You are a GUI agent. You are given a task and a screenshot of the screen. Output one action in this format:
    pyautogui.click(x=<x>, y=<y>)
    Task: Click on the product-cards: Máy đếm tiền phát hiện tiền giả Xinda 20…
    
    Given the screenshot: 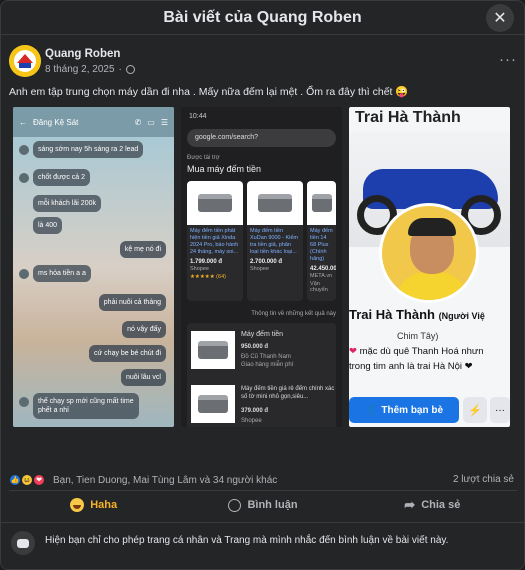 What is the action you would take?
    pyautogui.click(x=261, y=241)
    